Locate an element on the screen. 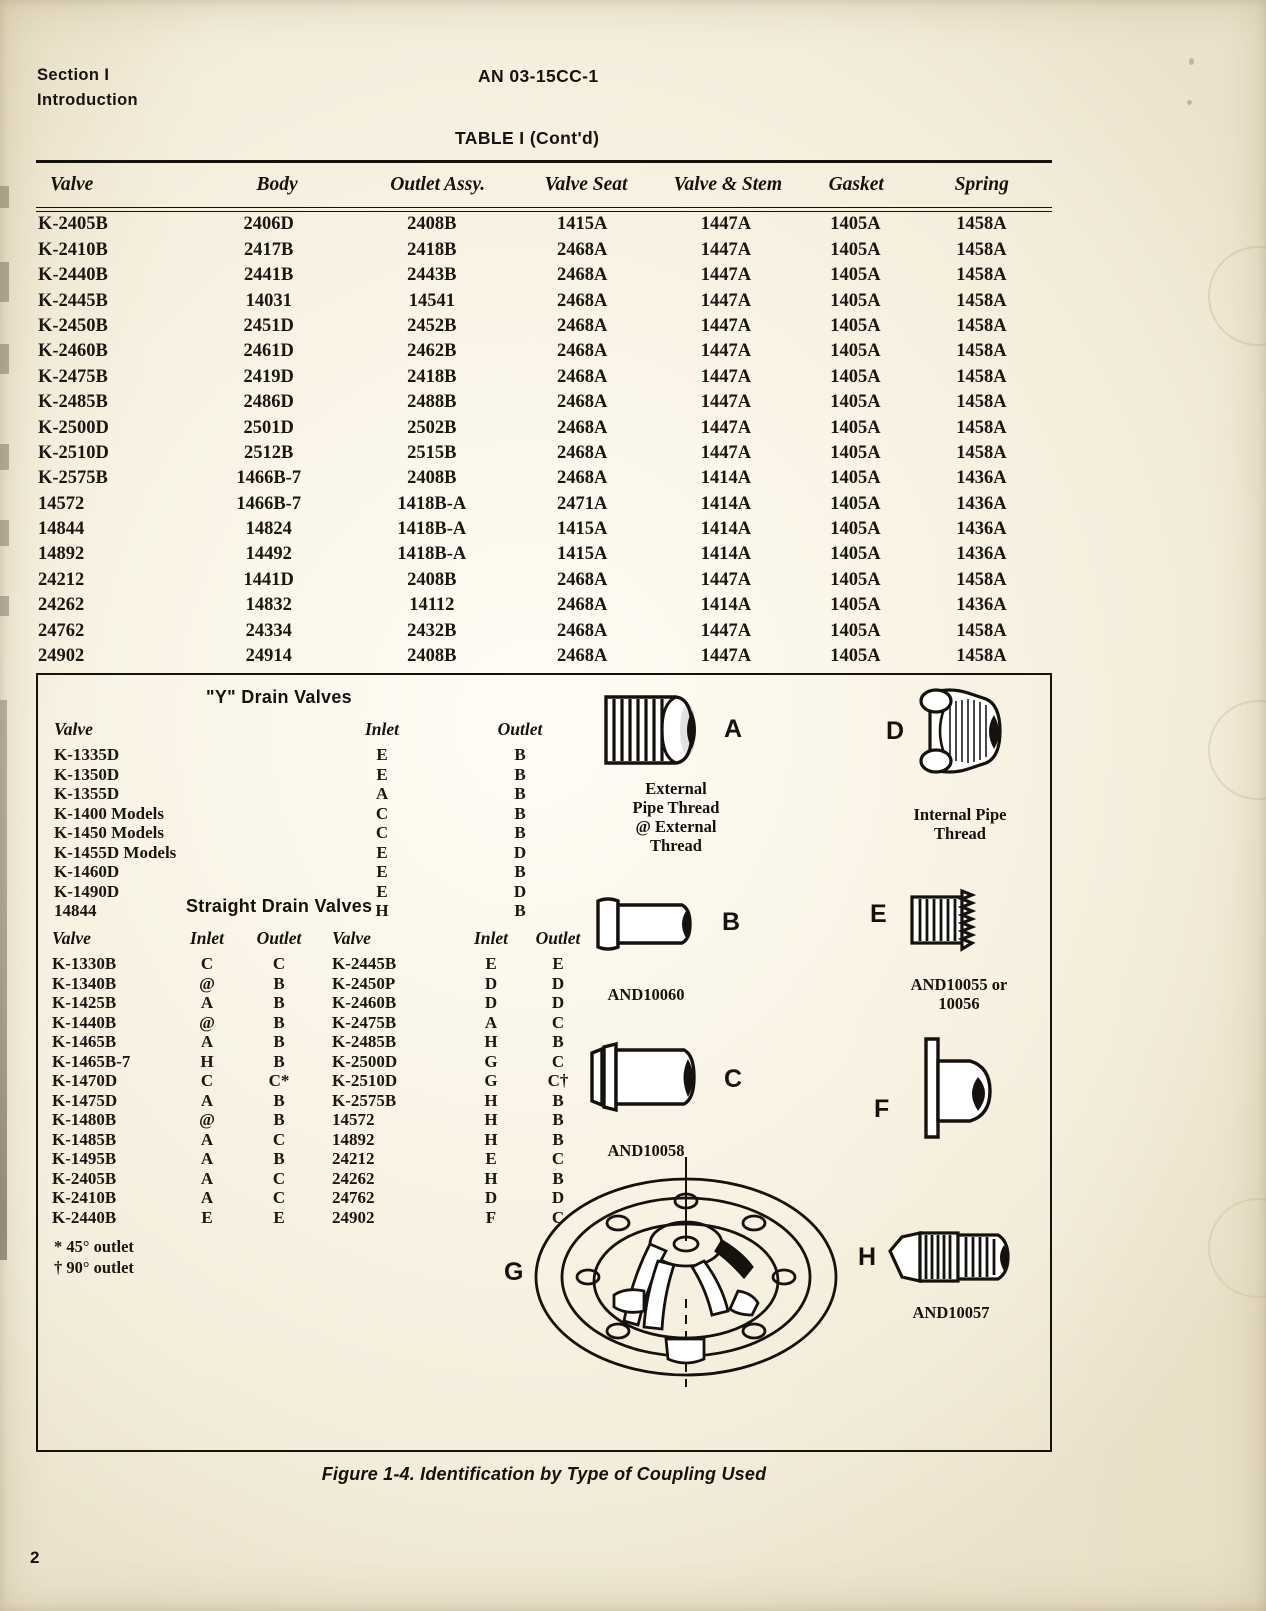 The image size is (1266, 1611). straight-drain-cell: C is located at coordinates (279, 963).